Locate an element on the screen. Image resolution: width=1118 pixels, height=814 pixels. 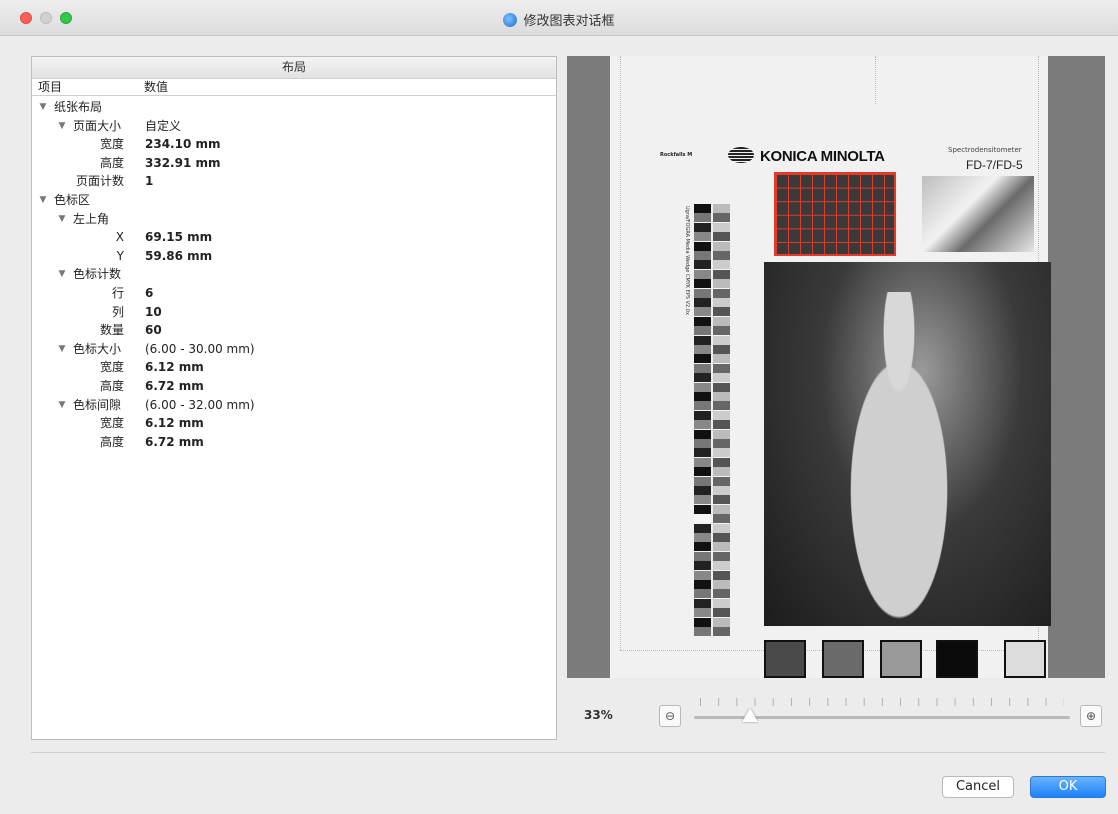
tree-row-value: 6.12 mm is located at coordinates (174, 367).